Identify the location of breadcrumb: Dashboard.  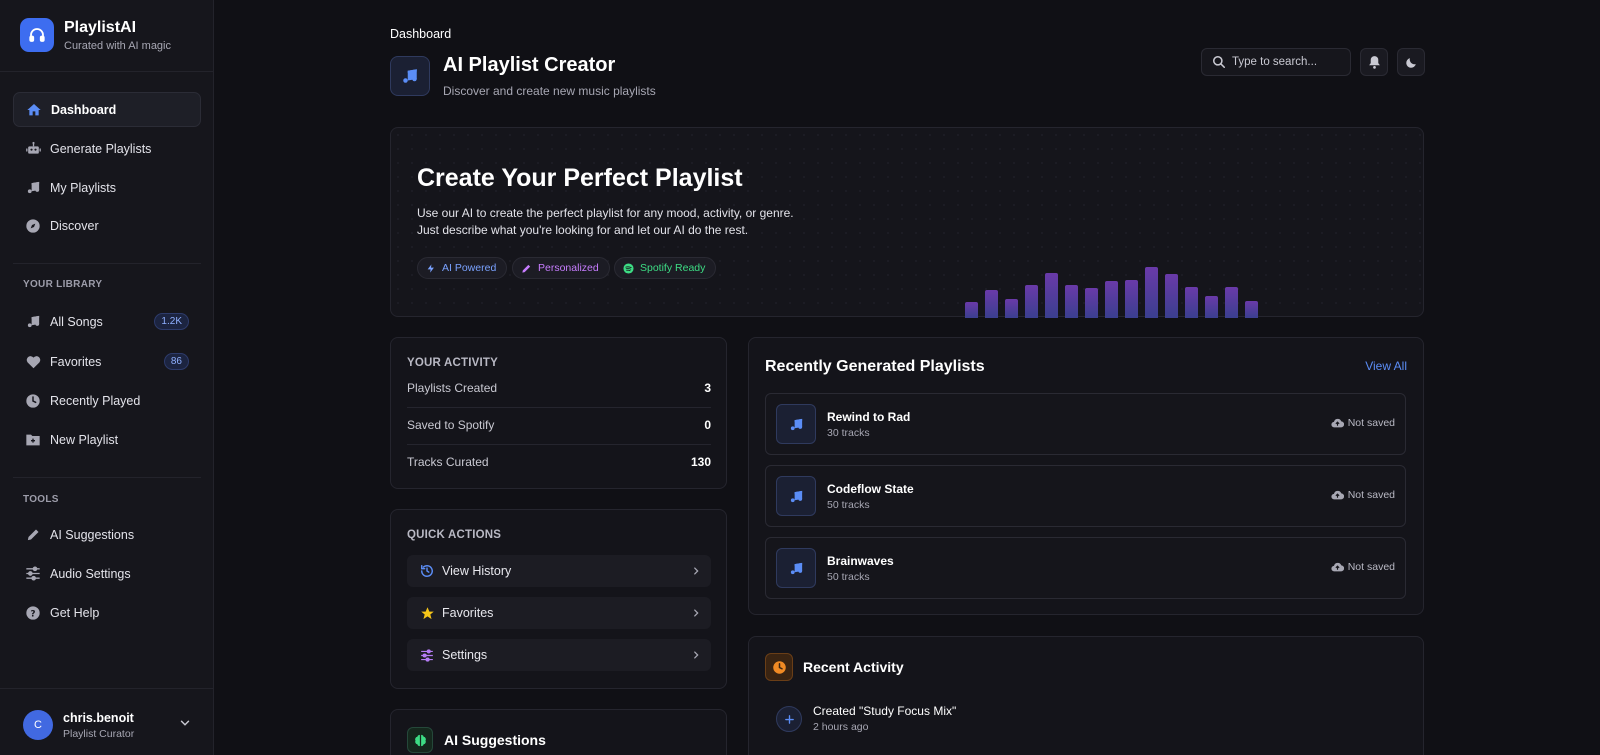
(420, 34).